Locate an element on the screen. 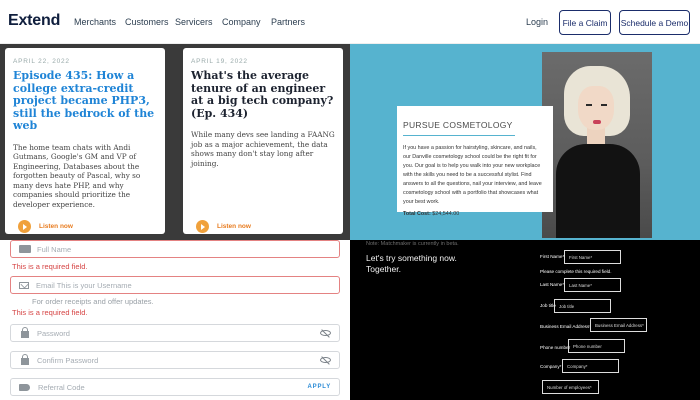  nav-customers: Customers is located at coordinates (147, 22).